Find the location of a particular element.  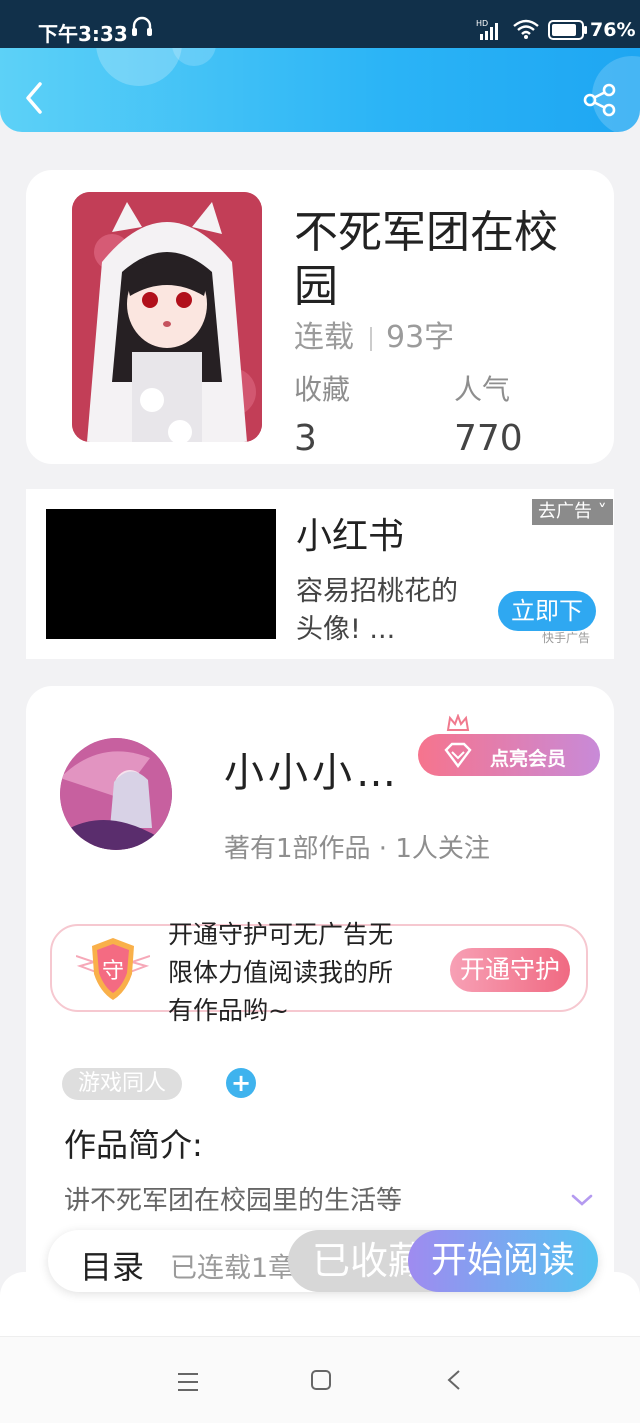

wifi-icon is located at coordinates (526, 29).